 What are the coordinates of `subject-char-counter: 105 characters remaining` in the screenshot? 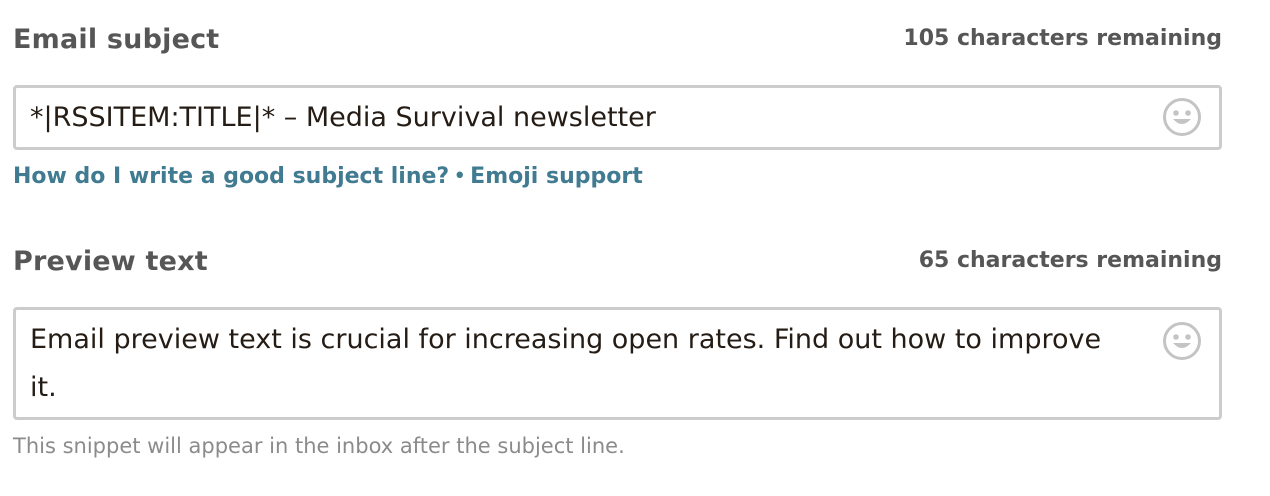 It's located at (1062, 38).